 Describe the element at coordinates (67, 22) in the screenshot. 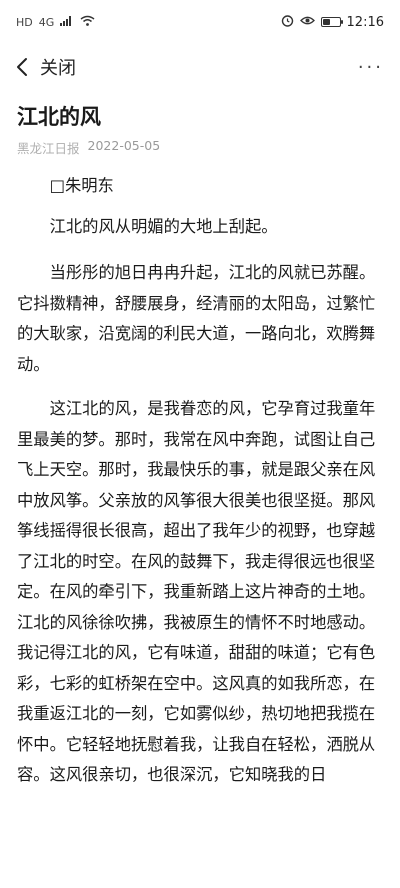

I see `signal-icon` at that location.